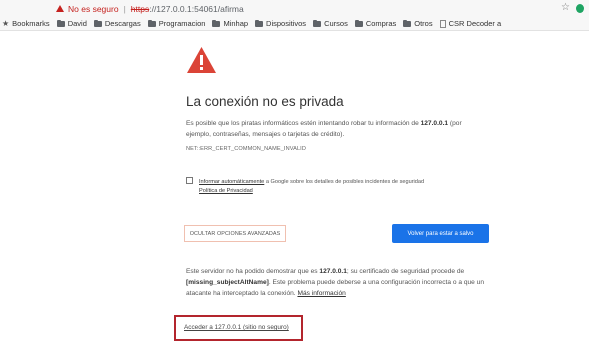  Describe the element at coordinates (236, 23) in the screenshot. I see `bookmark-label: Minhap` at that location.